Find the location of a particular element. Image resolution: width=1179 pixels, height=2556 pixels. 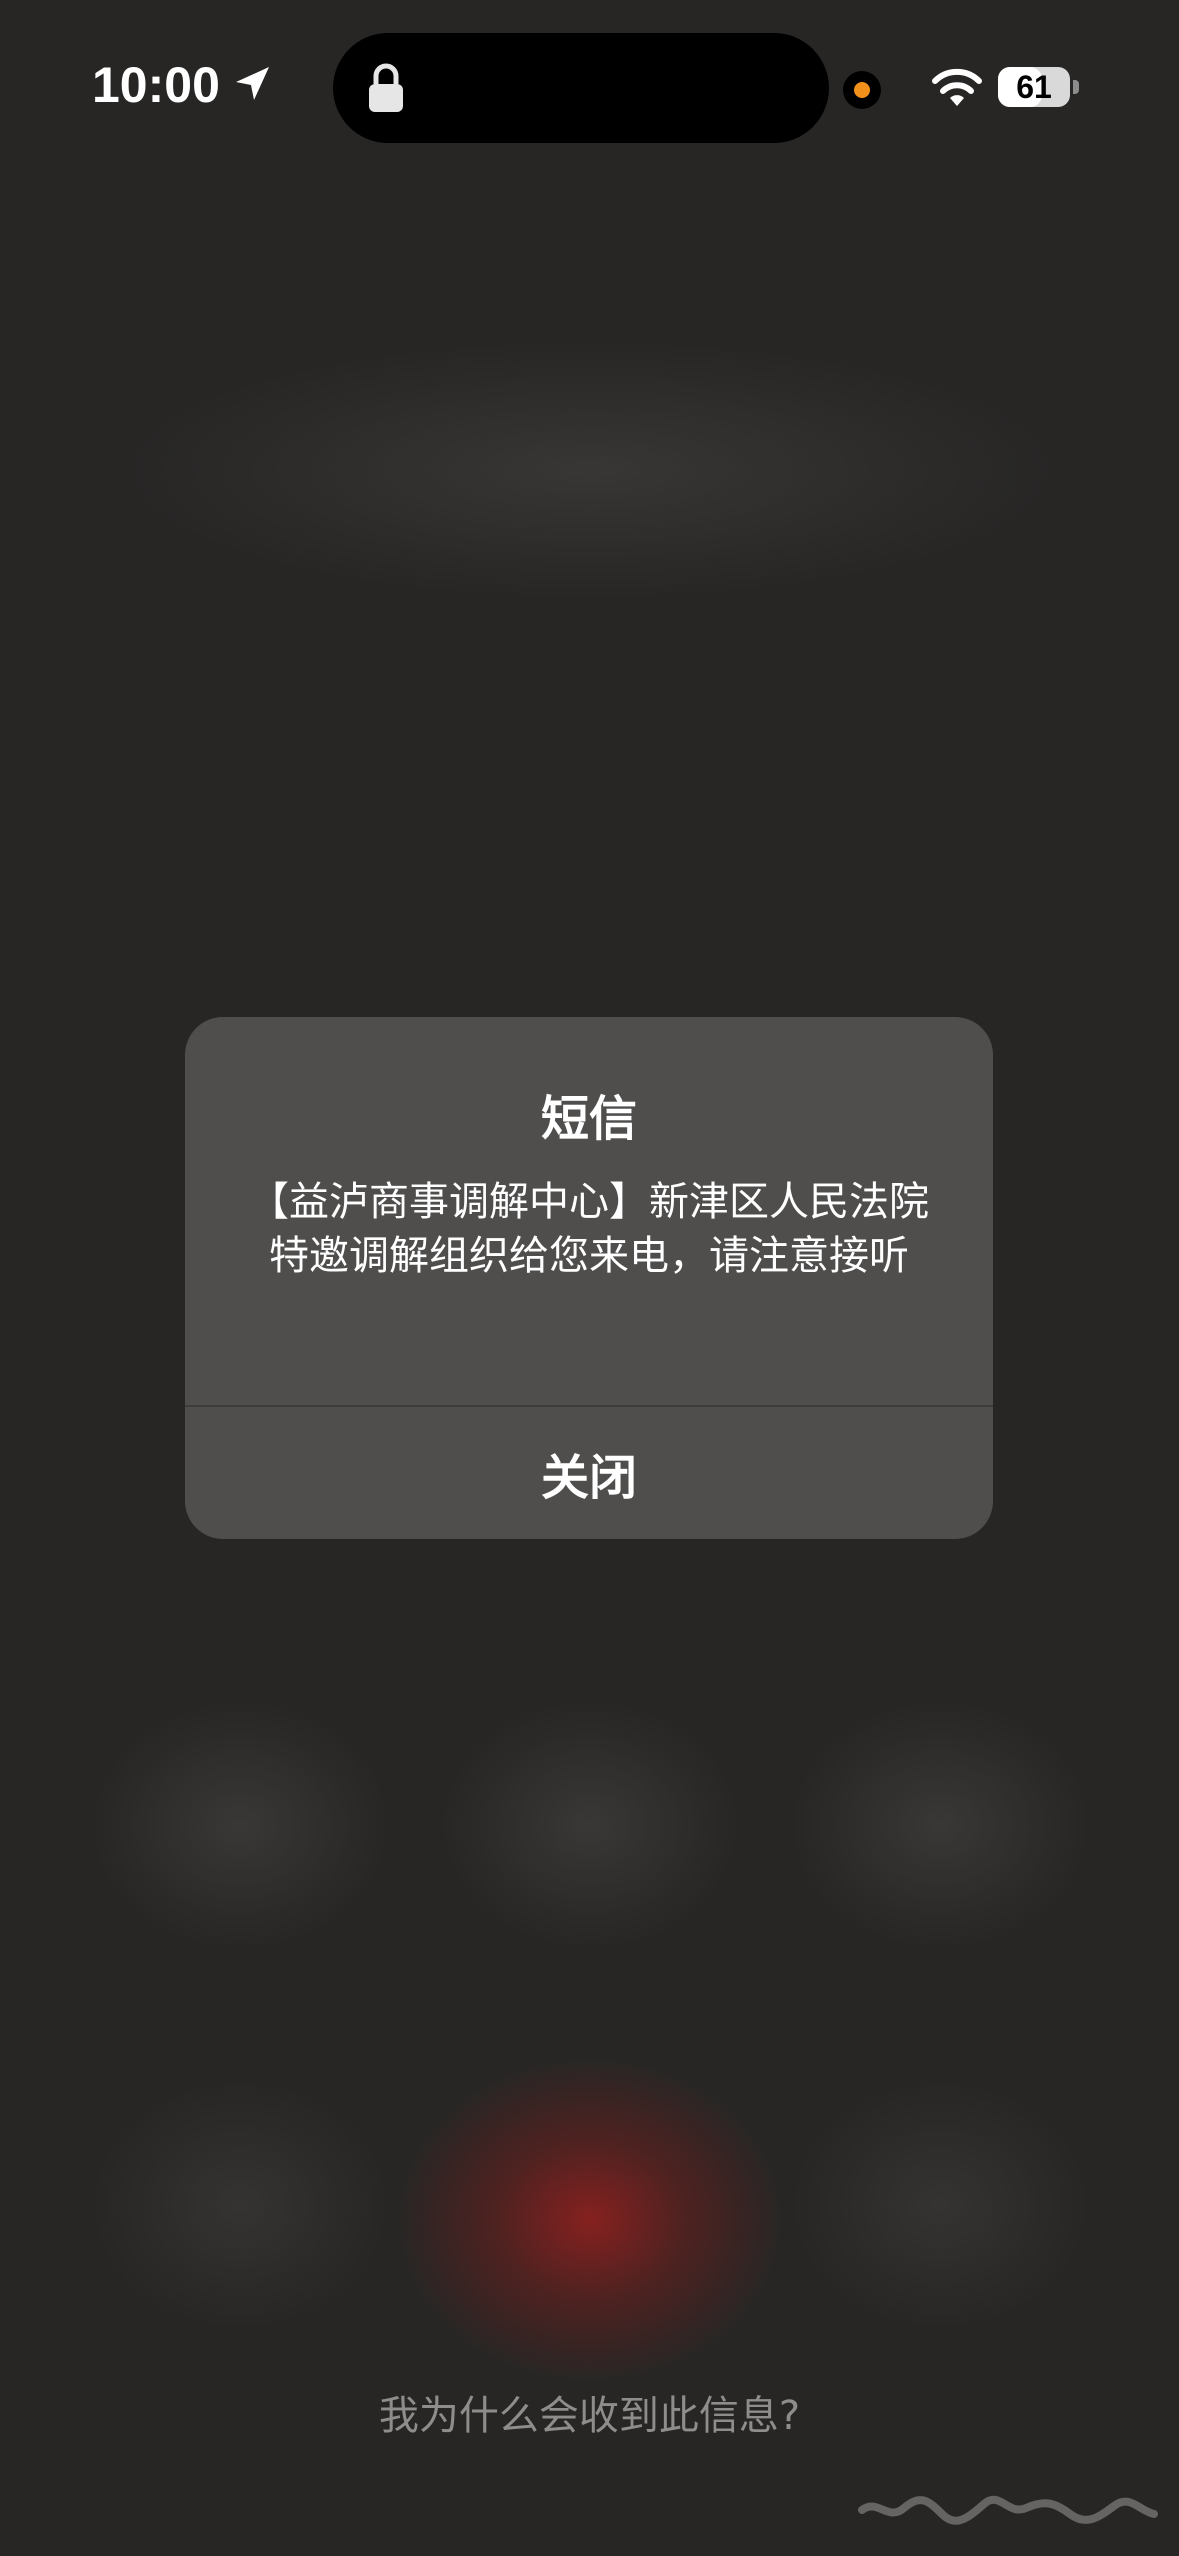

watermark-scribble is located at coordinates (1008, 2510).